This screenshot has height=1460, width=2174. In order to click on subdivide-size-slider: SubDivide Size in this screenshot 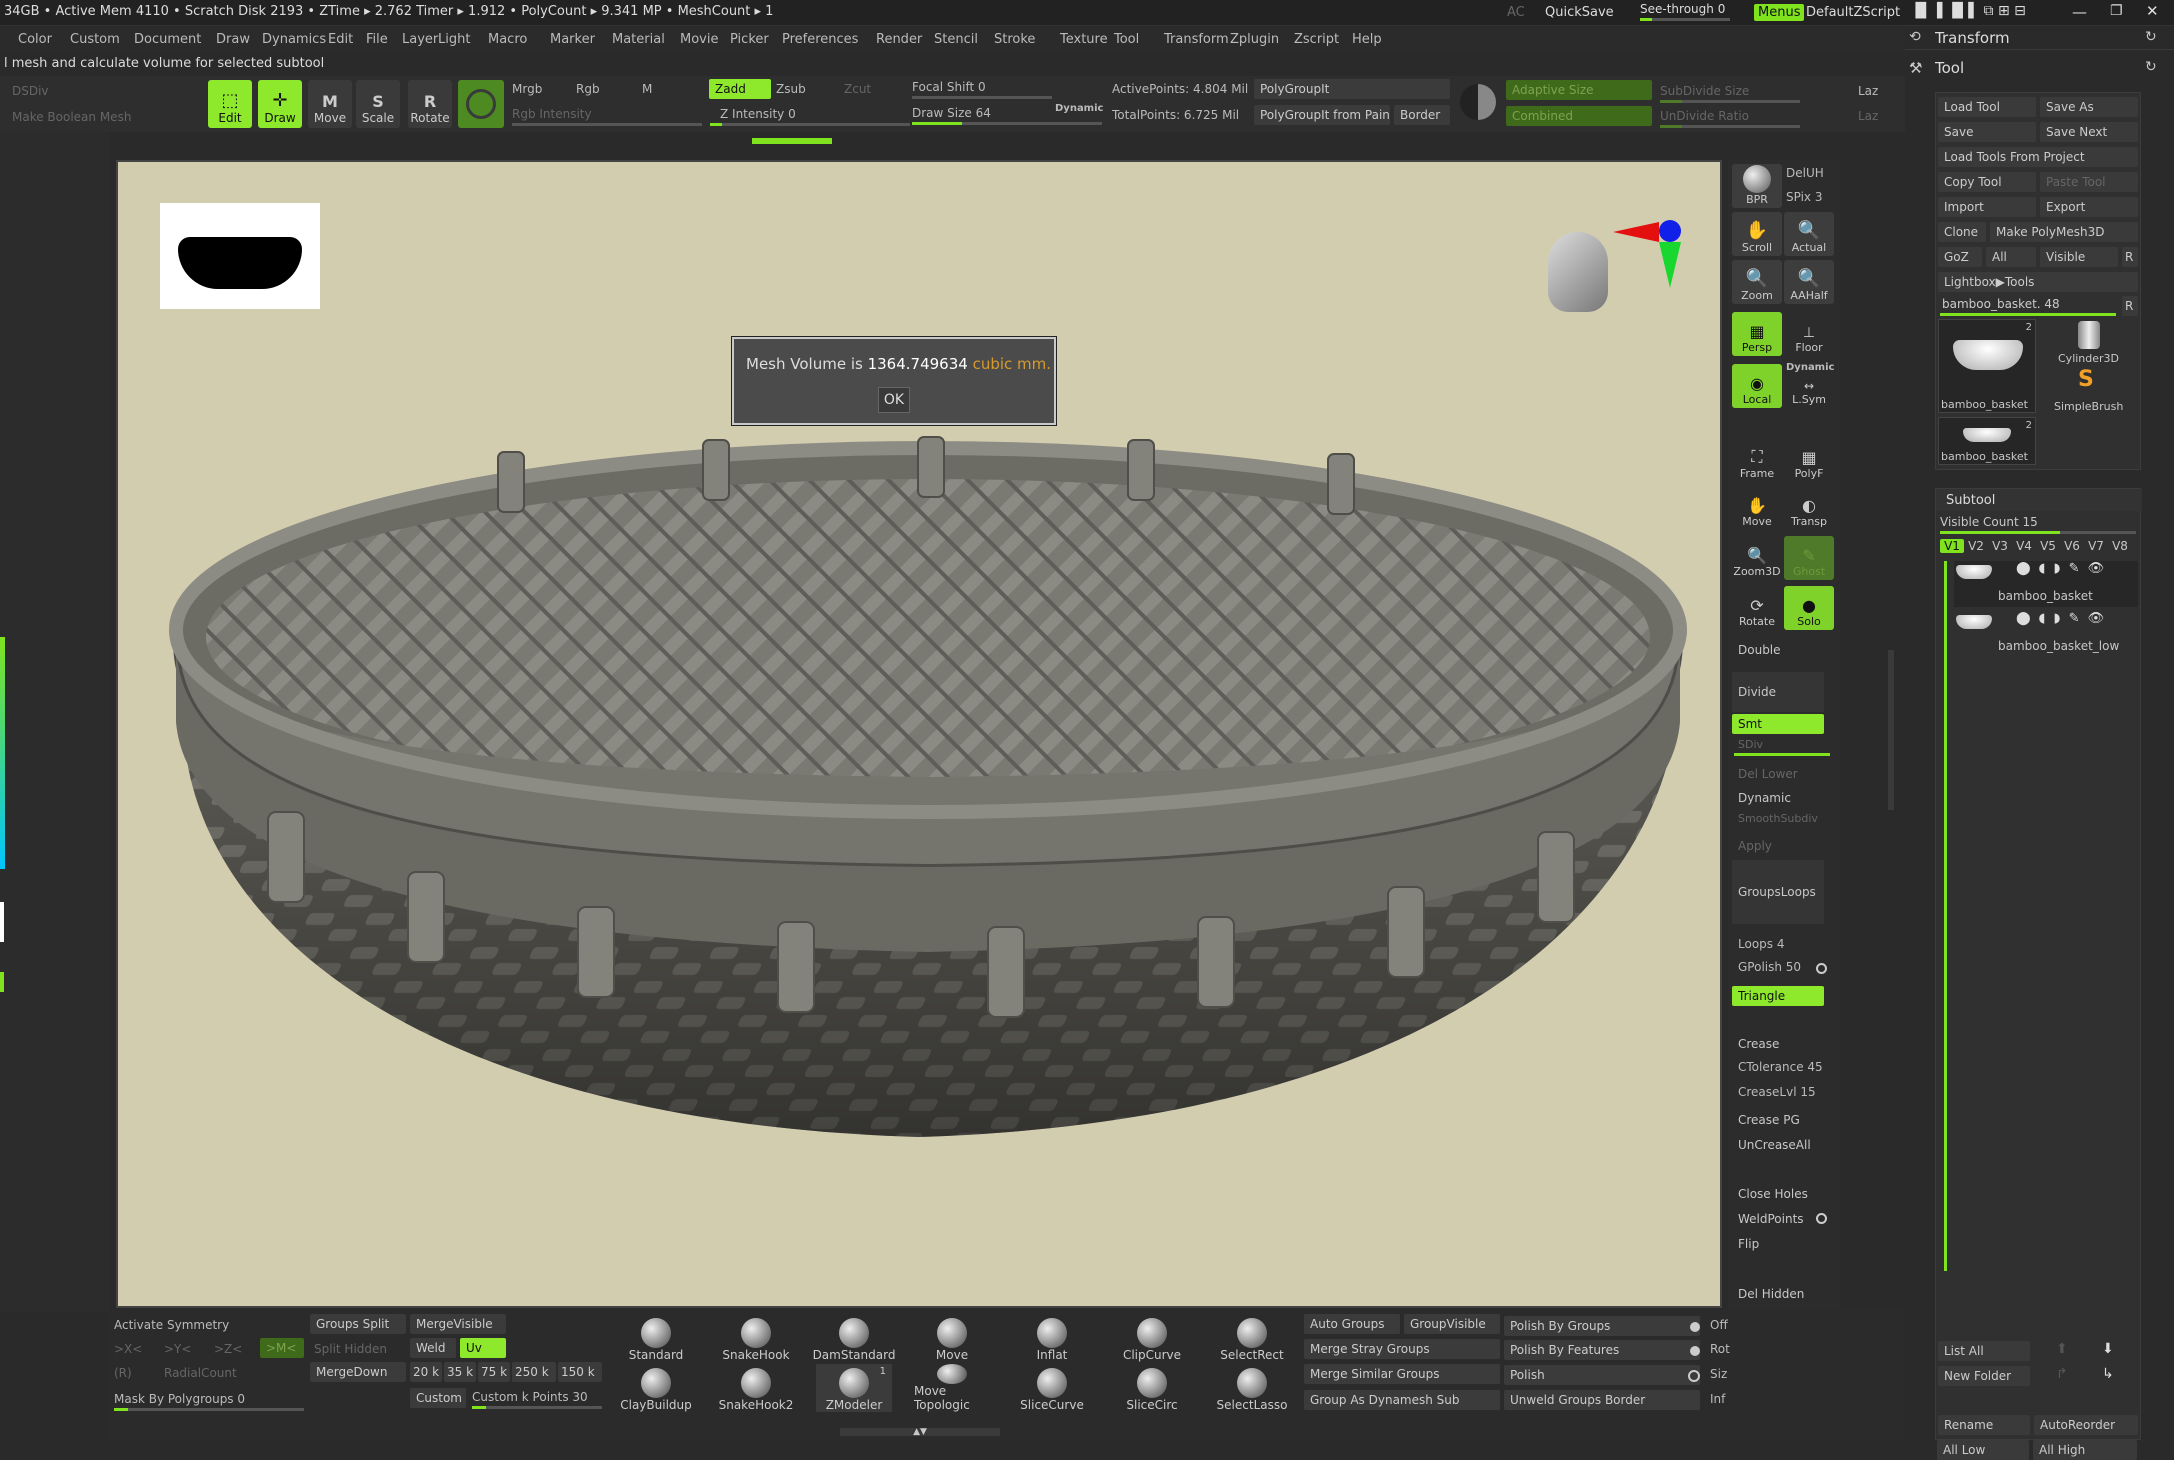, I will do `click(1704, 91)`.